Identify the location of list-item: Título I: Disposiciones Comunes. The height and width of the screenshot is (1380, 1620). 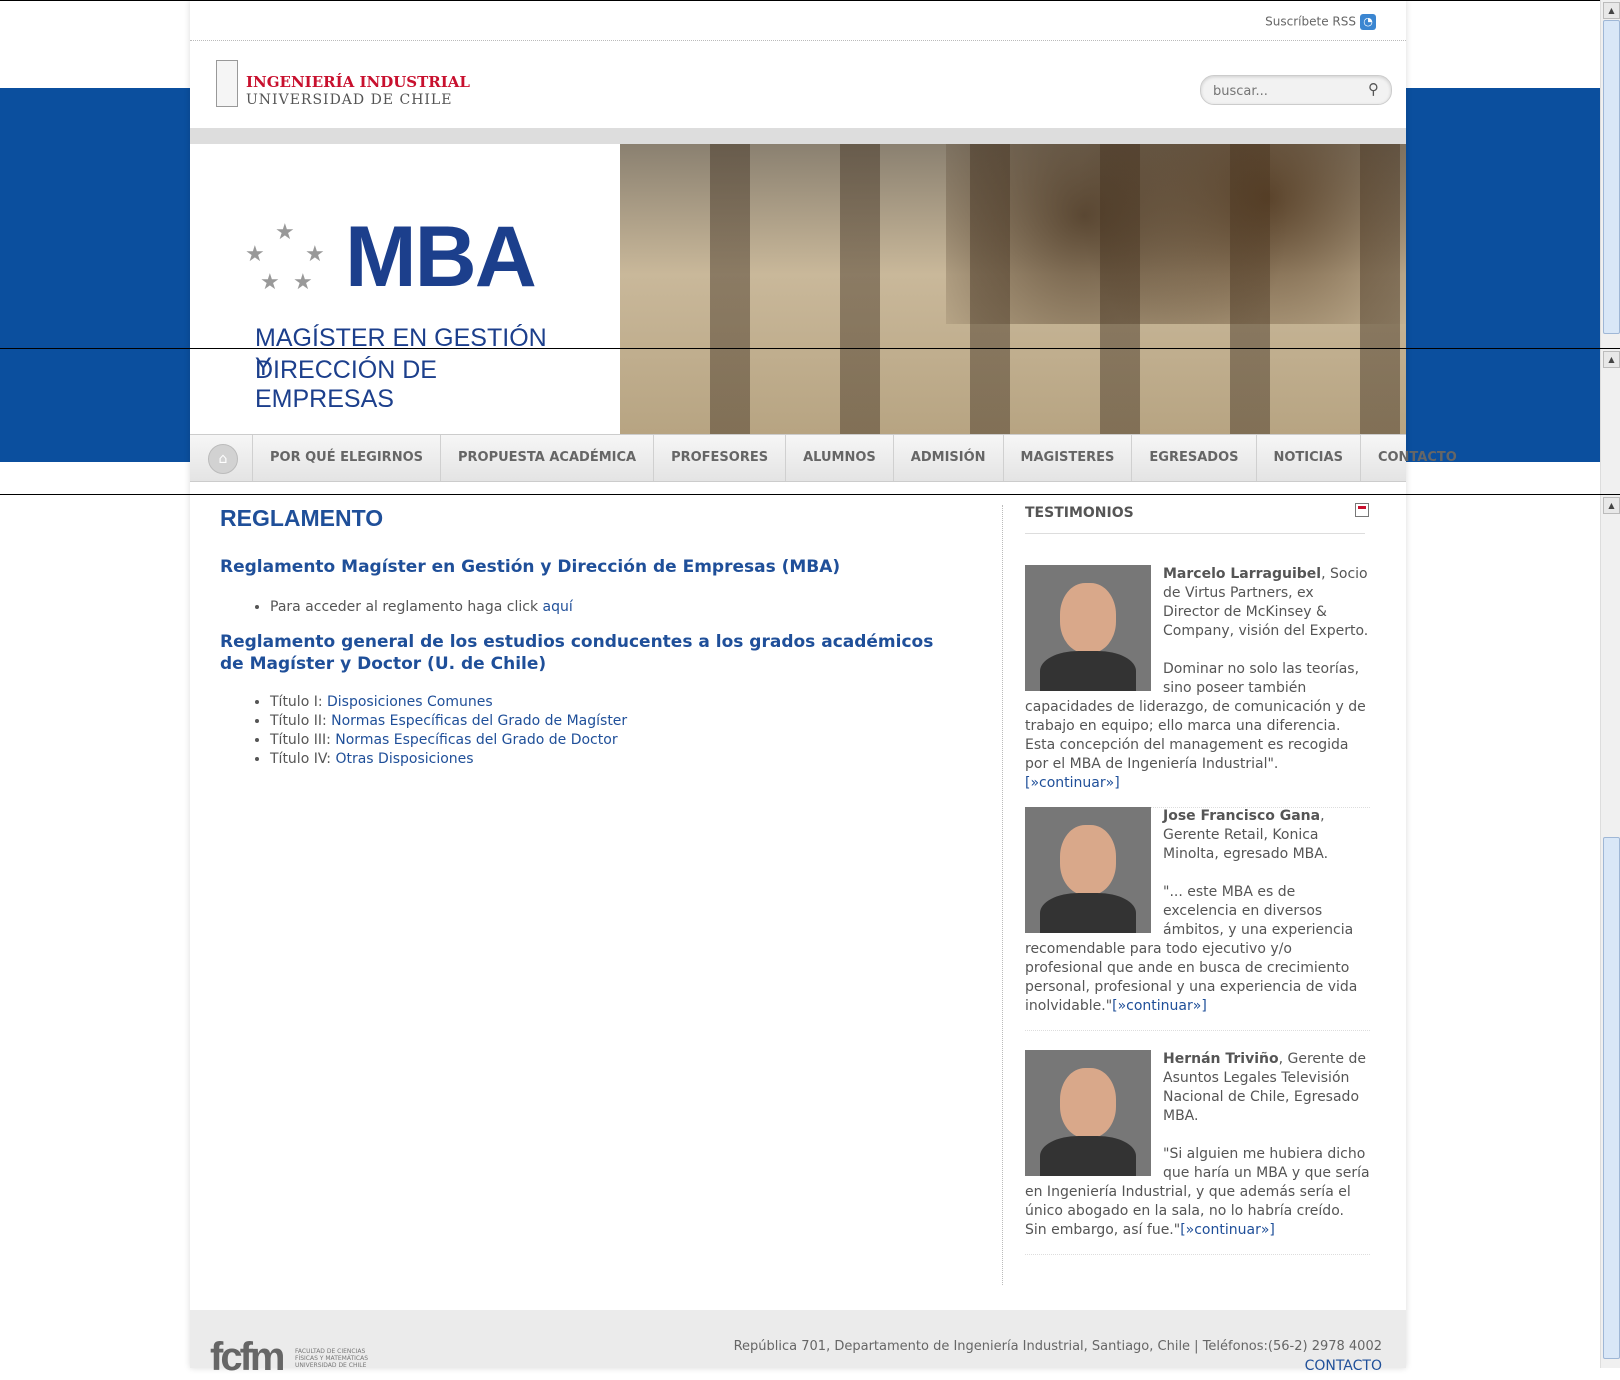
(448, 702).